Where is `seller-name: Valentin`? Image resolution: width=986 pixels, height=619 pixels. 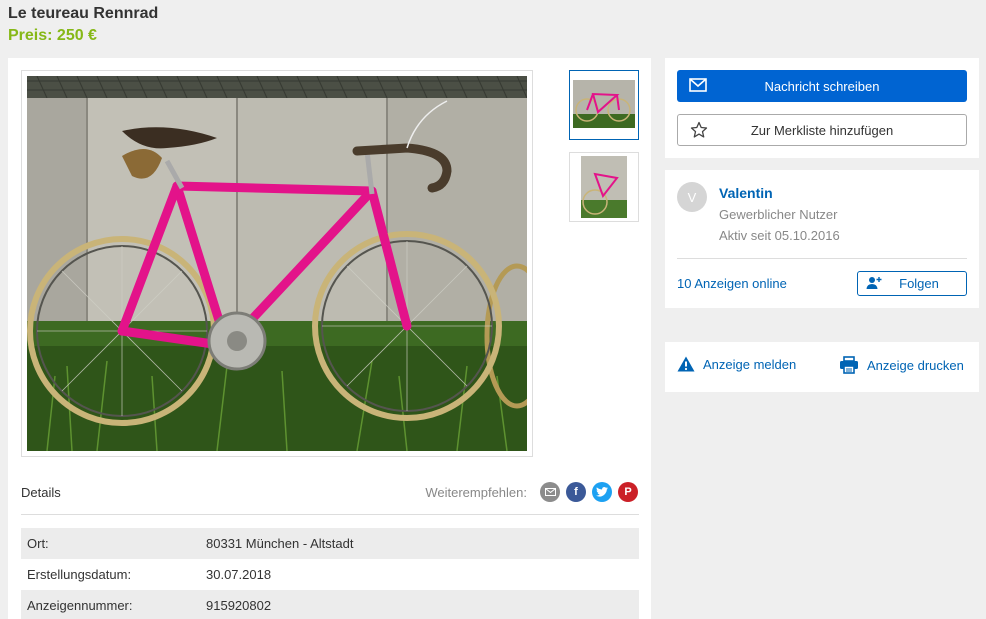
seller-name: Valentin is located at coordinates (746, 193).